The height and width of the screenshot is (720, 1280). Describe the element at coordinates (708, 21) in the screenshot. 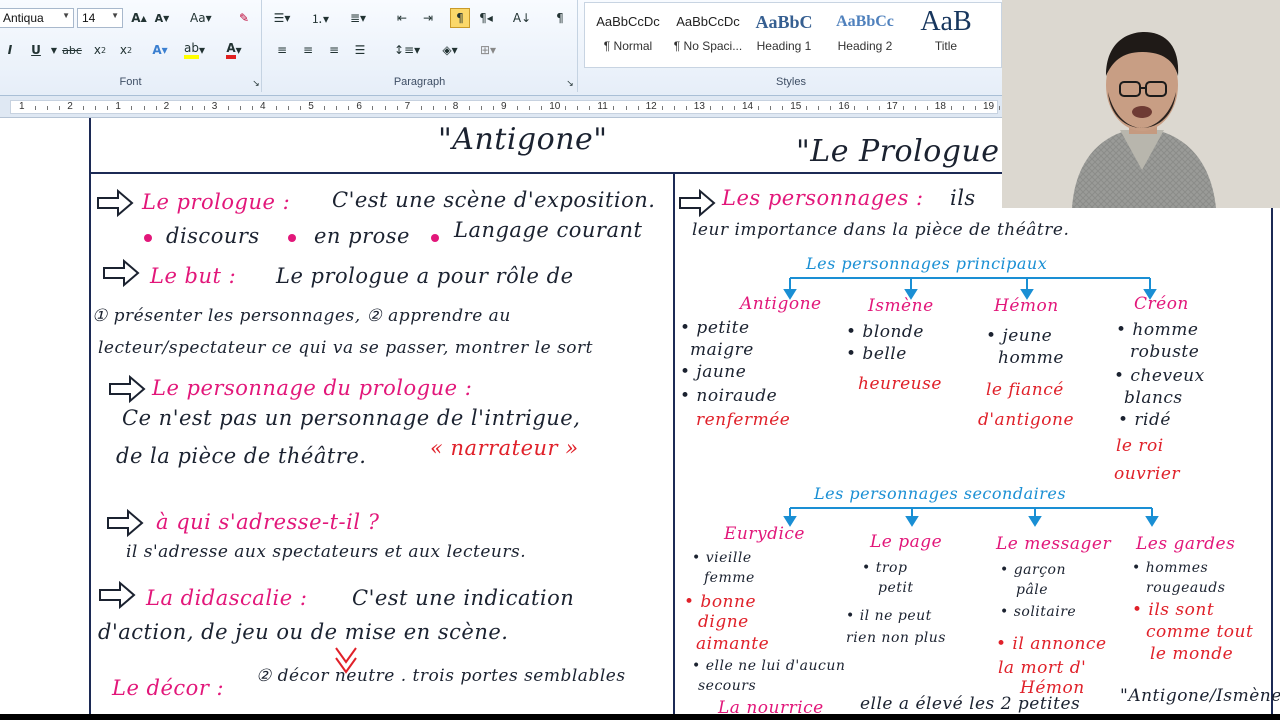

I see `style-no-spacing-sample: AaBbCcDc` at that location.